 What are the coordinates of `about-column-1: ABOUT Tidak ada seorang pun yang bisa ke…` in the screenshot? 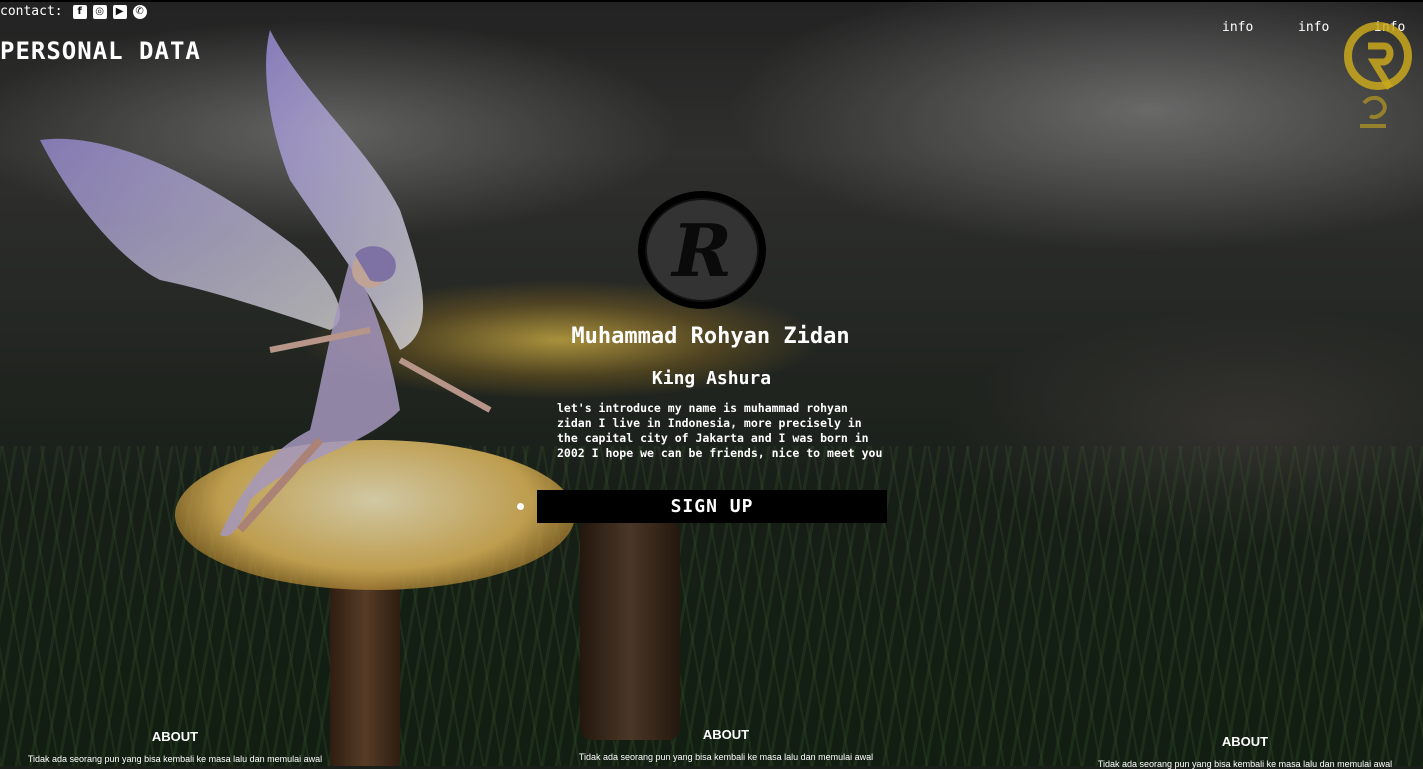 It's located at (175, 746).